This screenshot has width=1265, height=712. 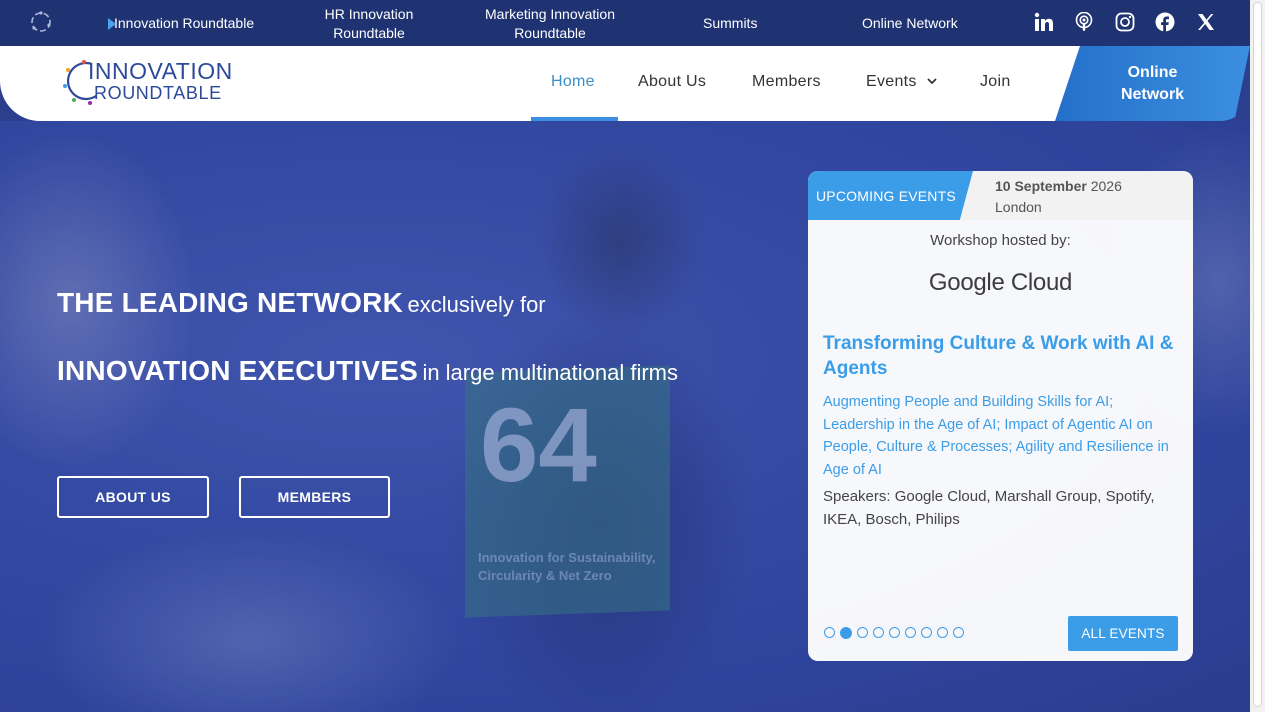 What do you see at coordinates (1165, 22) in the screenshot?
I see `facebook-icon` at bounding box center [1165, 22].